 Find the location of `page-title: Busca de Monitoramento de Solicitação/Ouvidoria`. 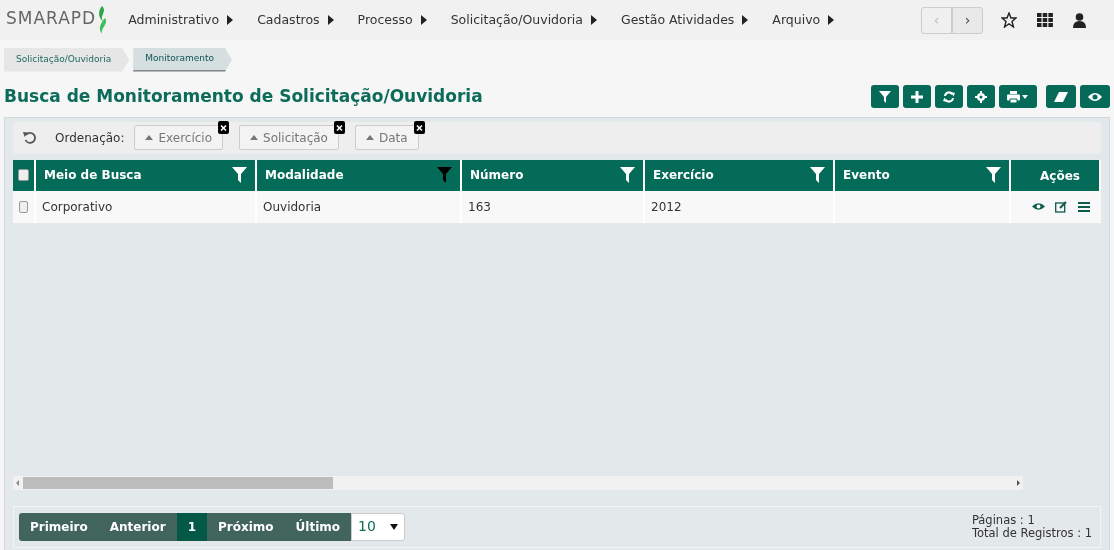

page-title: Busca de Monitoramento de Solicitação/Ouvidoria is located at coordinates (243, 96).